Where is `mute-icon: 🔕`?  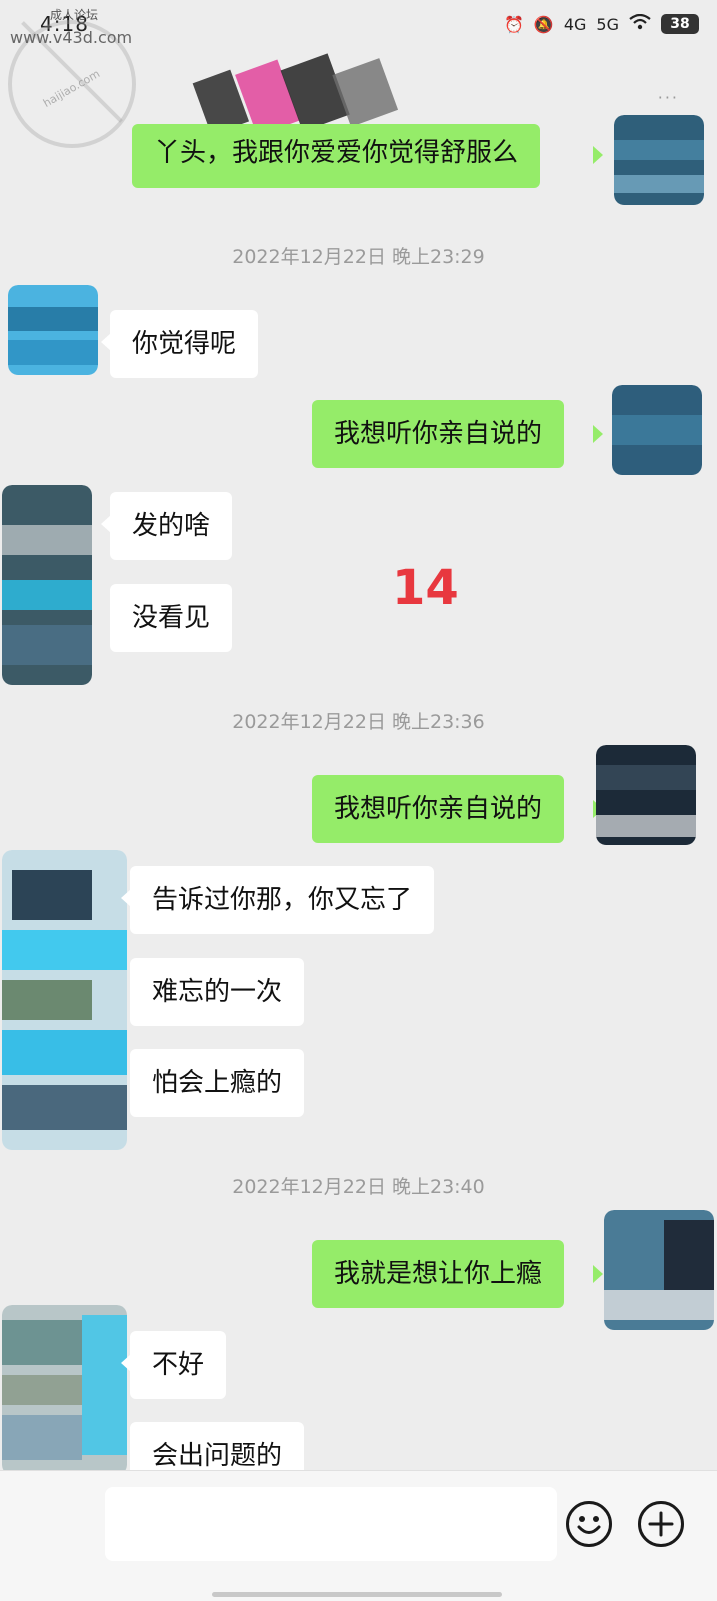
mute-icon: 🔕 is located at coordinates (543, 24).